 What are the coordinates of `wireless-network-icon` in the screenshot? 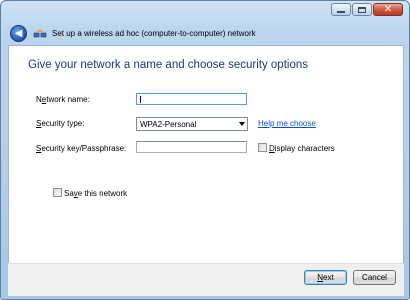 It's located at (40, 33).